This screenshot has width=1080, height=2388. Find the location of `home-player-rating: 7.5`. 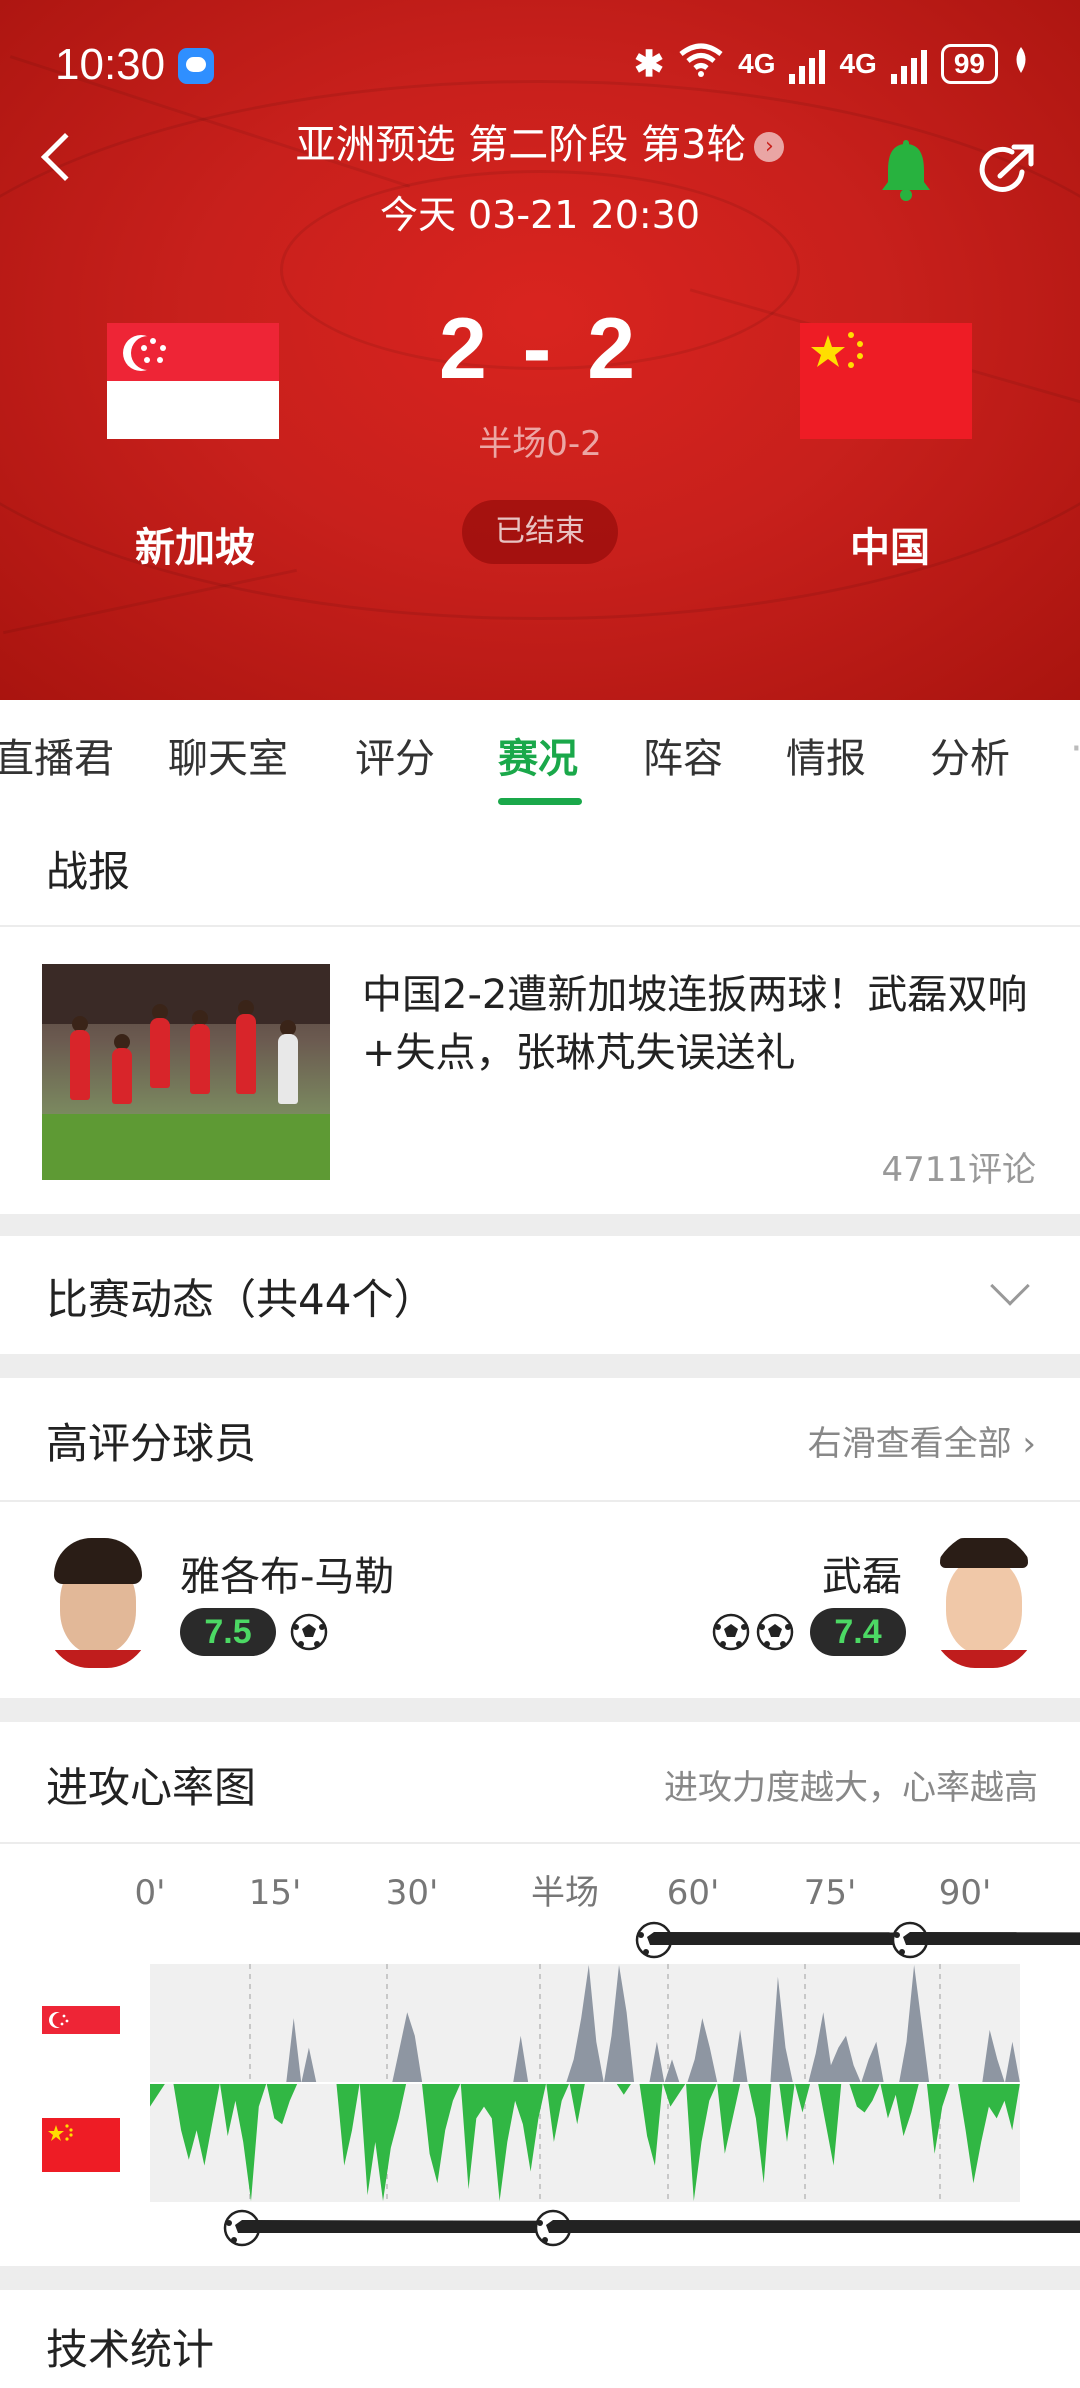

home-player-rating: 7.5 is located at coordinates (228, 1632).